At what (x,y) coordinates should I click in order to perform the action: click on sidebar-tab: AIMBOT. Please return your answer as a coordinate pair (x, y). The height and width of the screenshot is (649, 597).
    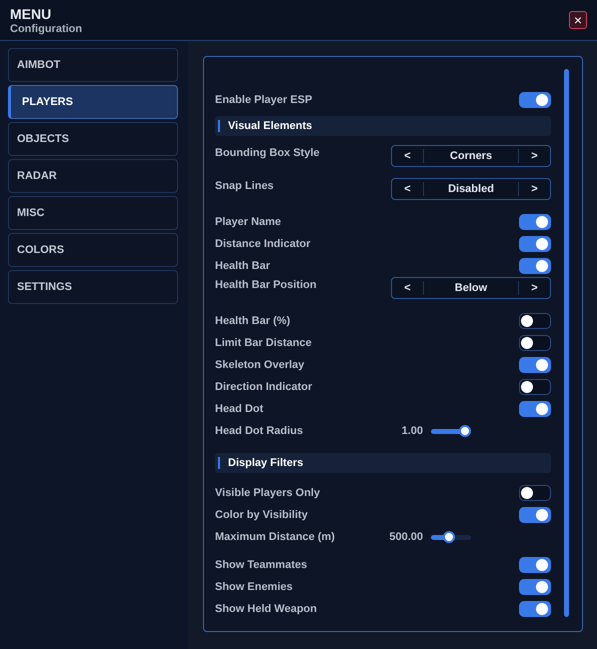
    Looking at the image, I should click on (93, 65).